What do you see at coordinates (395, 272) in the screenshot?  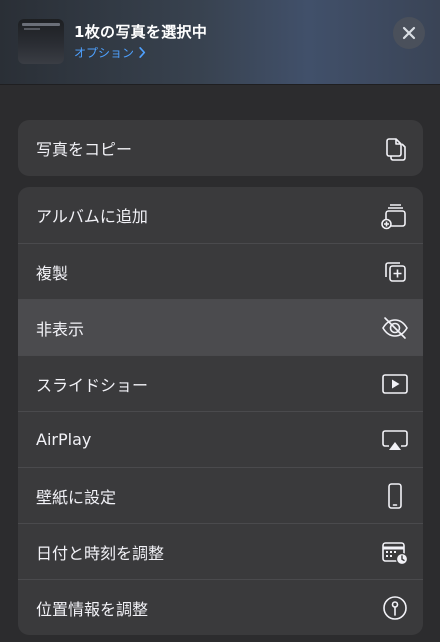 I see `duplicate-icon` at bounding box center [395, 272].